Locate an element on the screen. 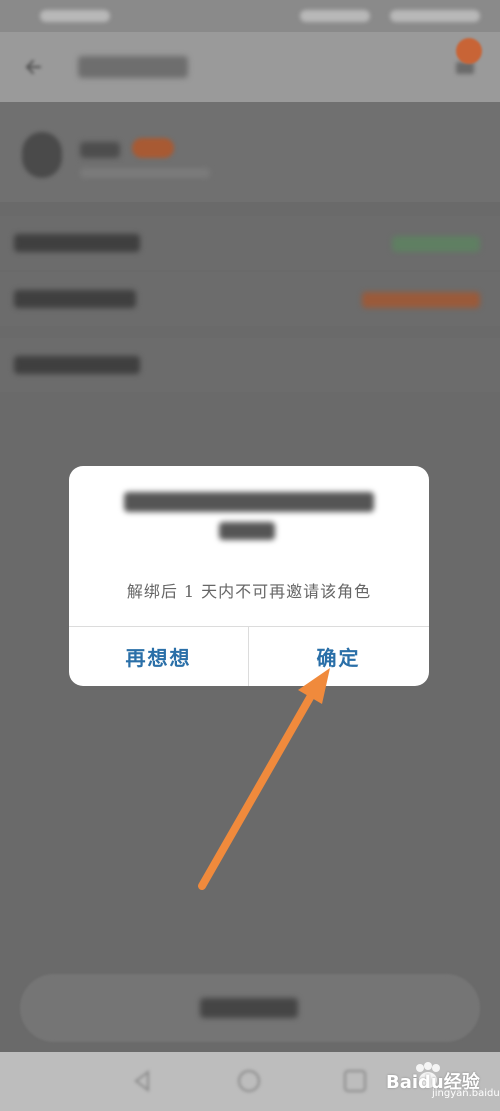 This screenshot has height=1111, width=500. app-header is located at coordinates (250, 67).